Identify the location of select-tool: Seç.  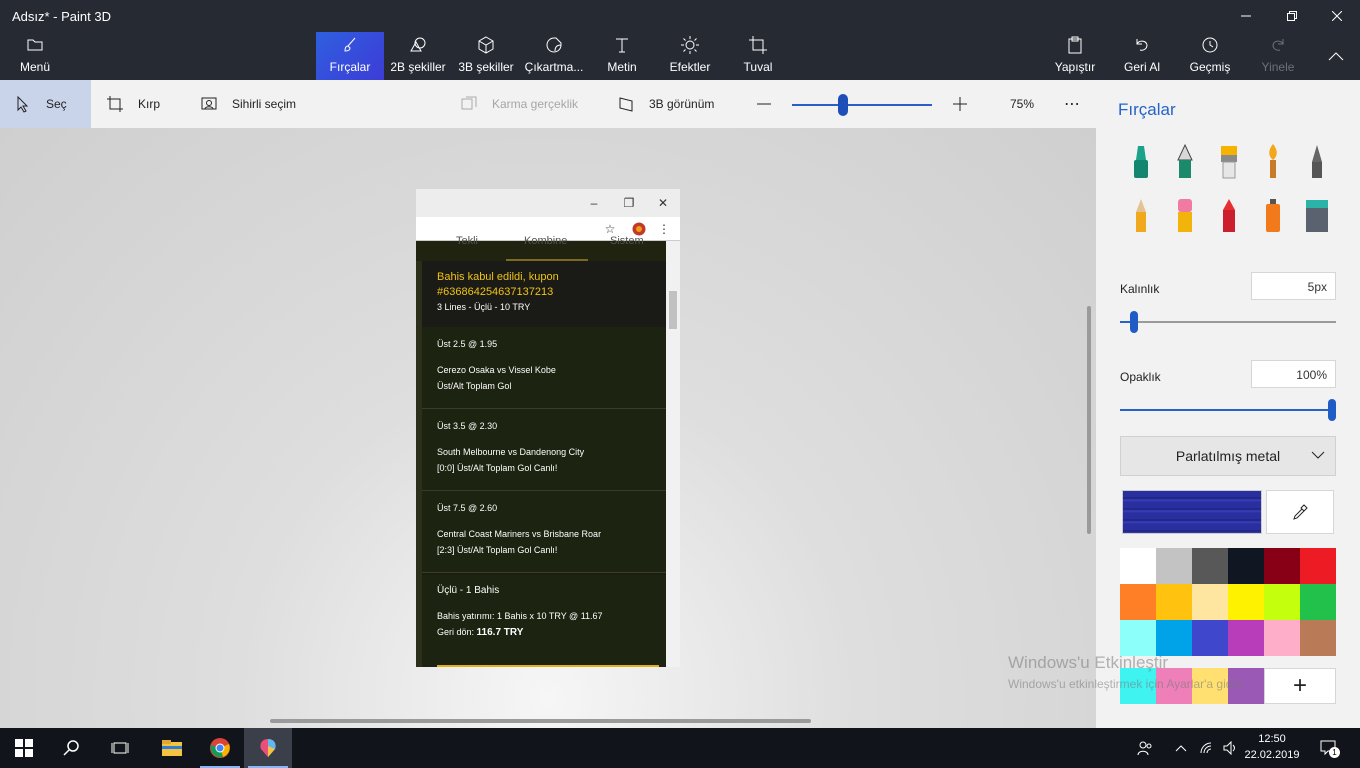
(45, 104).